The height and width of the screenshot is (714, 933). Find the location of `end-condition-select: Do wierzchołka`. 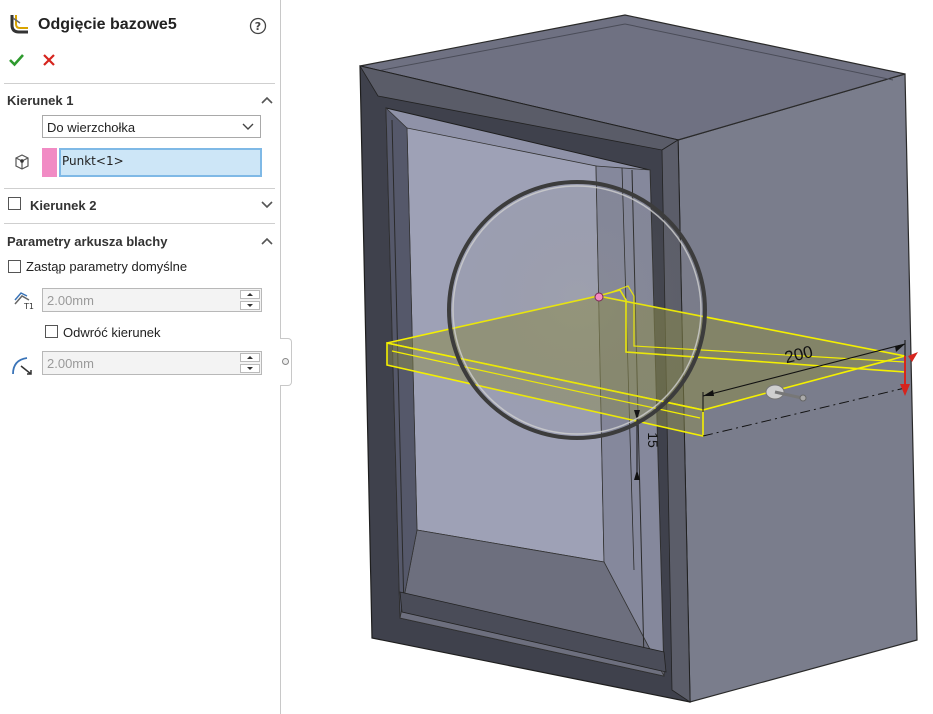

end-condition-select: Do wierzchołka is located at coordinates (151, 126).